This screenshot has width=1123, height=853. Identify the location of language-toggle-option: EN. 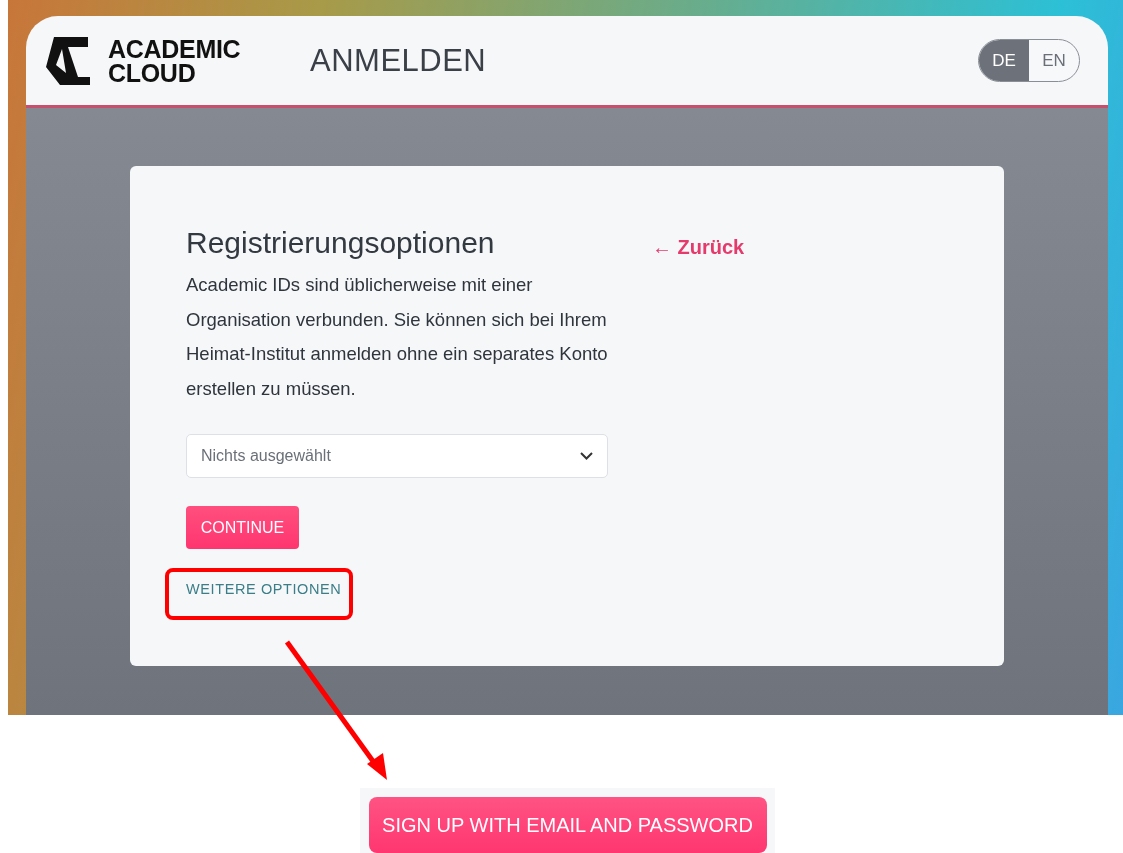
(1054, 60).